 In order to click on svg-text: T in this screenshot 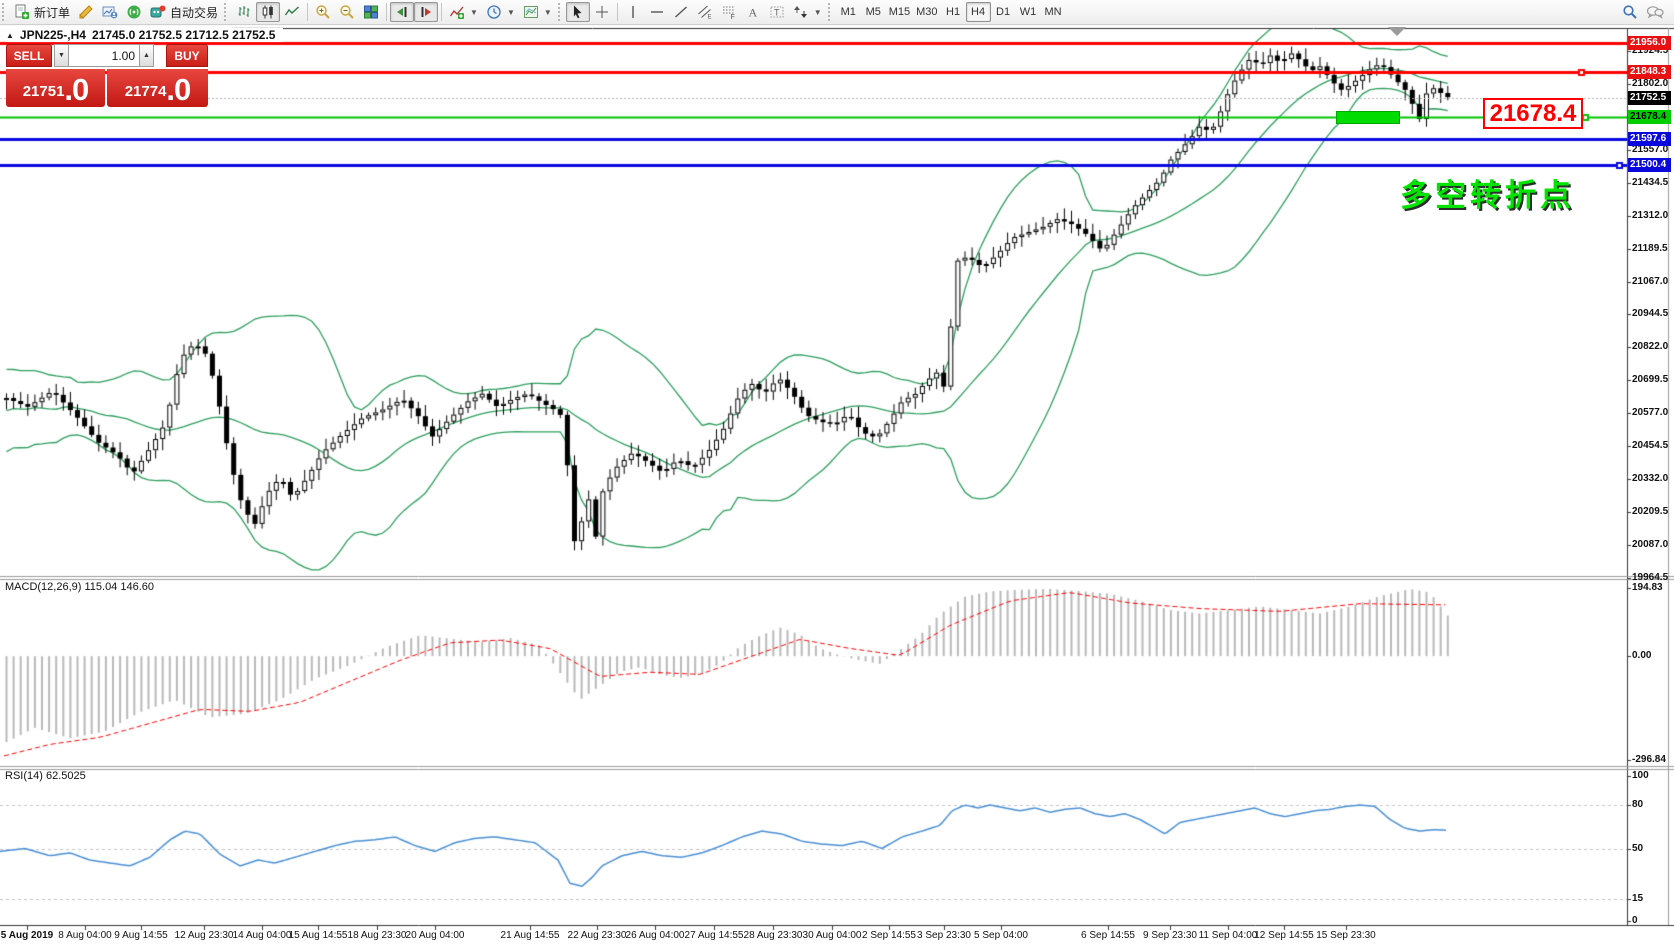, I will do `click(777, 13)`.